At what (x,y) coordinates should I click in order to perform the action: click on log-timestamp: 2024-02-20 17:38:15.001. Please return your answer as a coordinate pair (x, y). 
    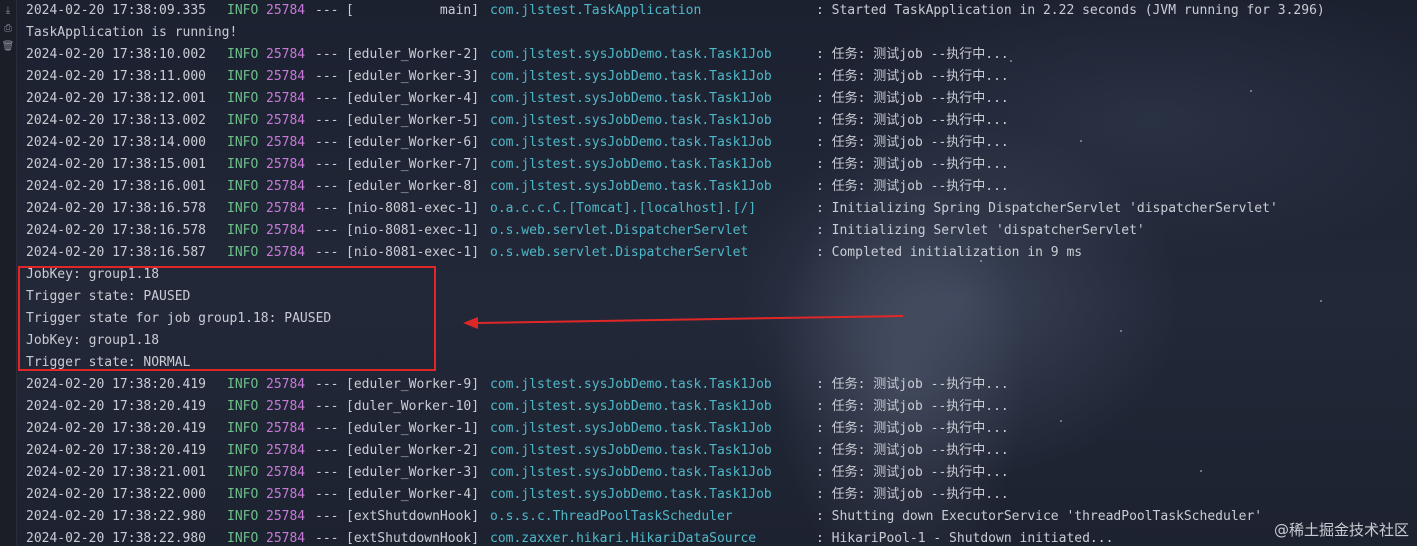
    Looking at the image, I should click on (116, 164).